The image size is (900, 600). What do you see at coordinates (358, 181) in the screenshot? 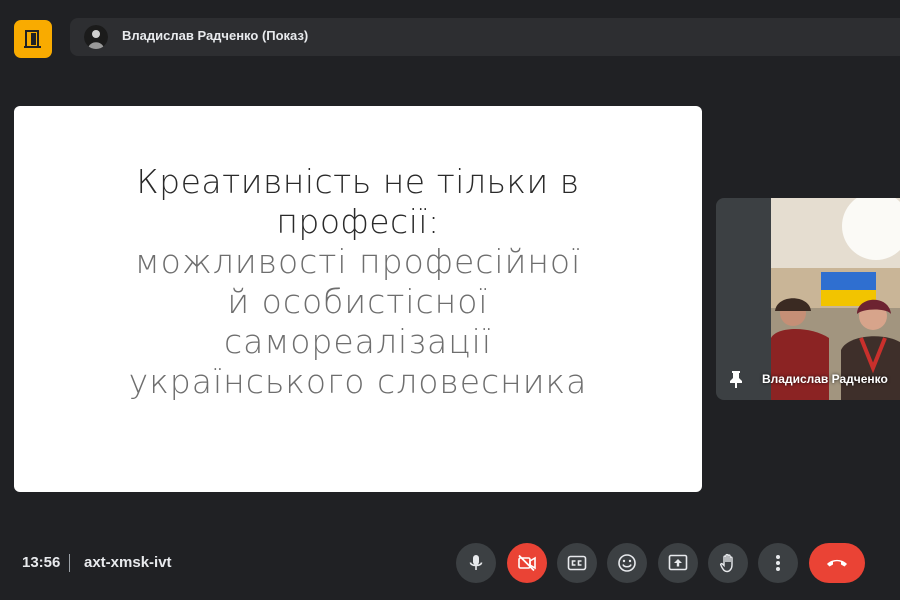
I see `slide-line-1: Креативність не тільки в` at bounding box center [358, 181].